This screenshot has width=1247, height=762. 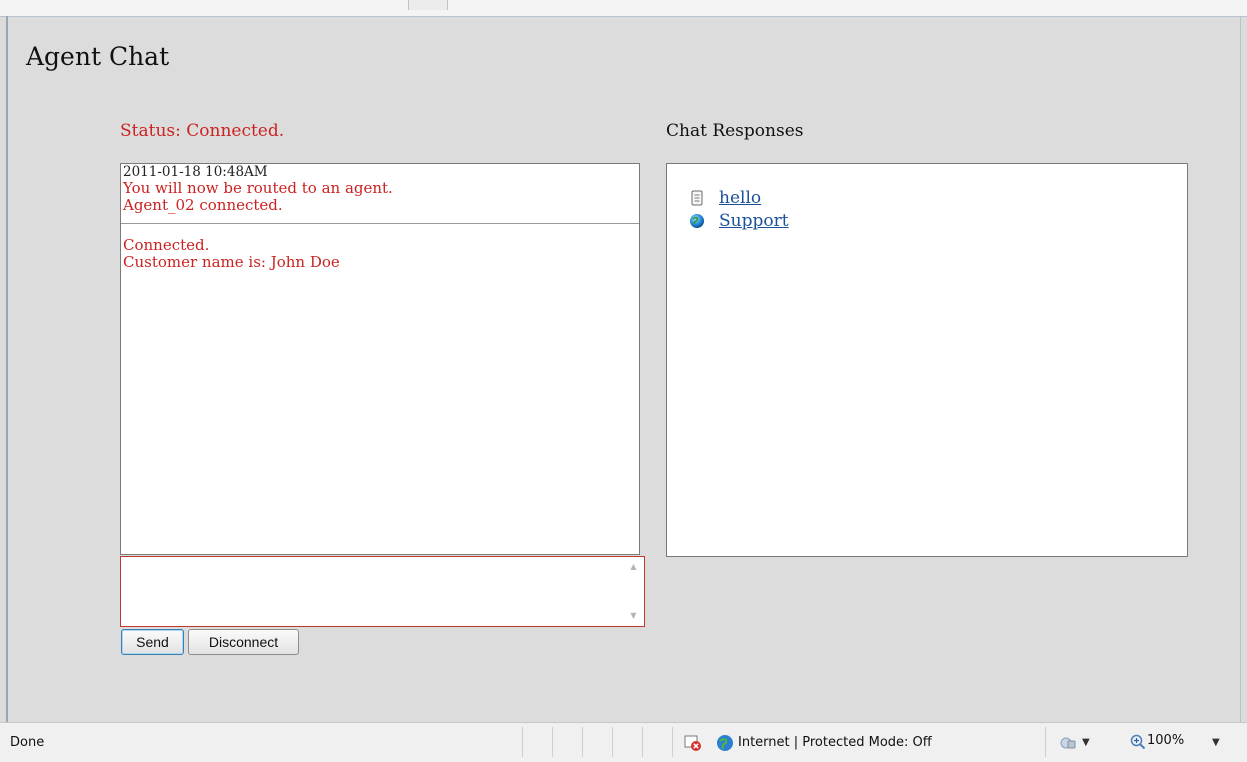 I want to click on protected-mode-lock-icon, so click(x=1068, y=744).